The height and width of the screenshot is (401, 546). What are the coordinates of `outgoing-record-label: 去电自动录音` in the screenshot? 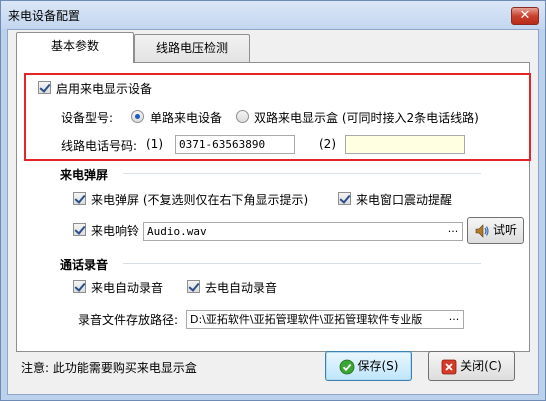 It's located at (241, 288).